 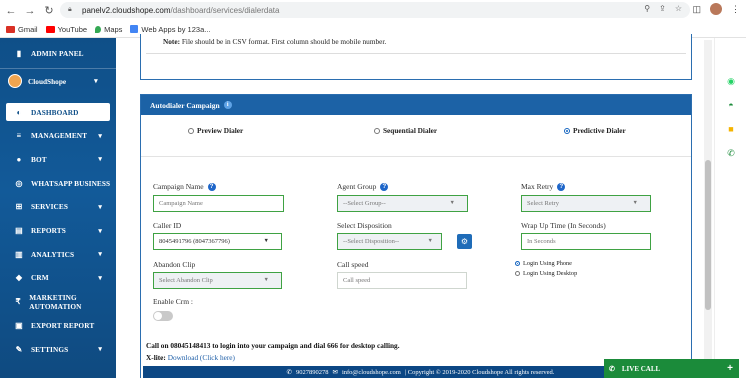 I want to click on admin-panel-header: ▮ ADMIN PANEL, so click(x=58, y=53).